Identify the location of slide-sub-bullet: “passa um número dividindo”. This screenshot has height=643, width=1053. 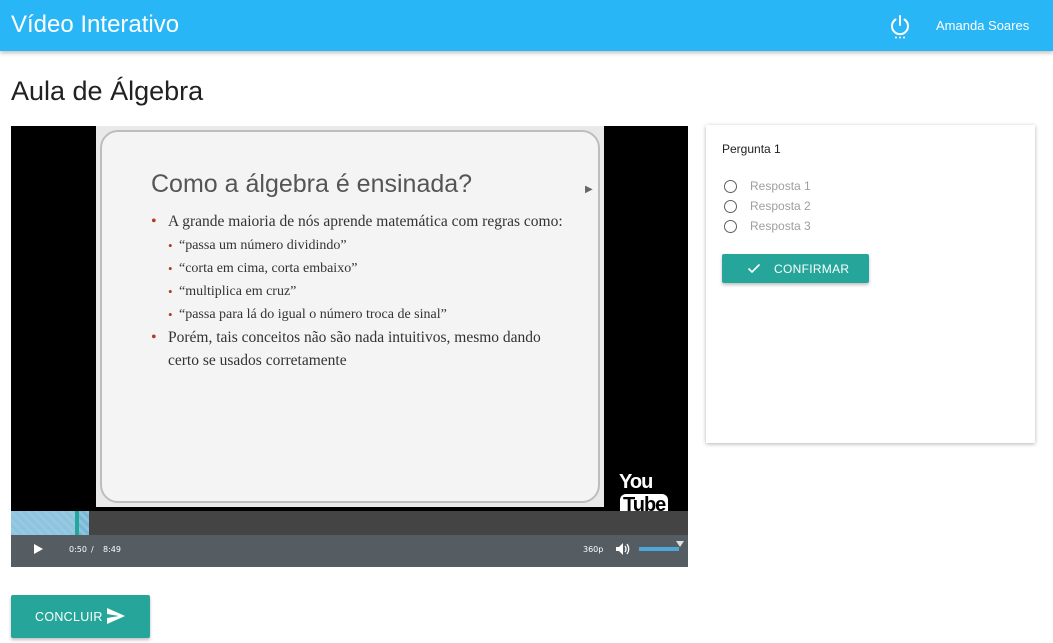
(361, 245).